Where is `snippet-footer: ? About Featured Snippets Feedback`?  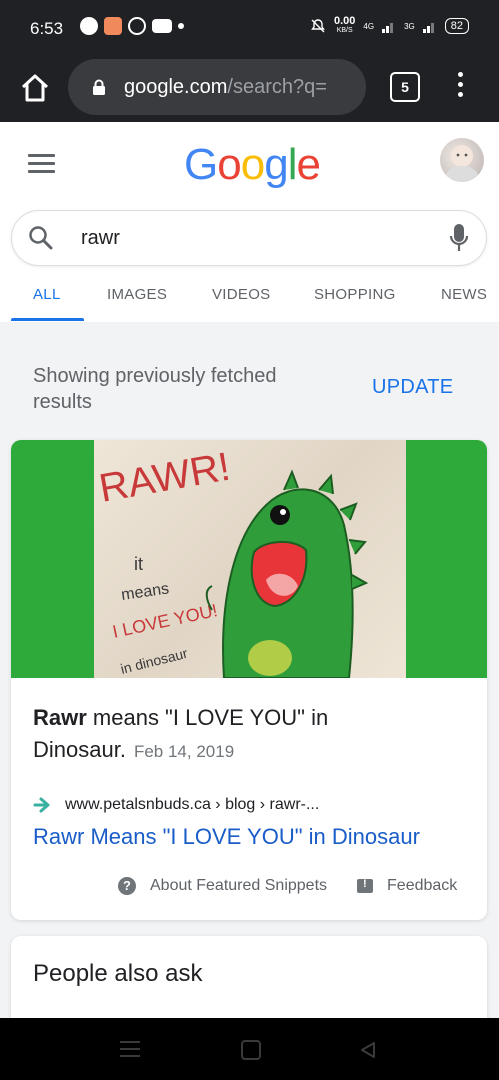
snippet-footer: ? About Featured Snippets Feedback is located at coordinates (287, 886).